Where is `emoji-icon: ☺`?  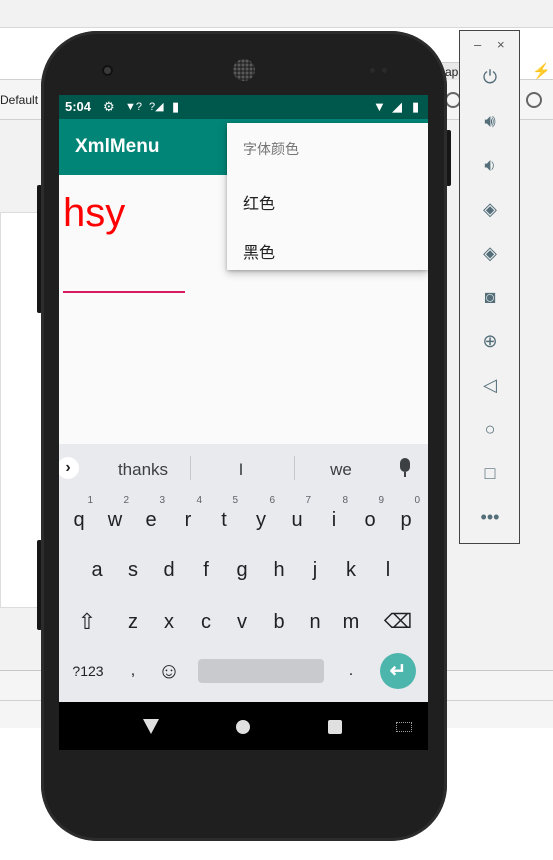
emoji-icon: ☺ is located at coordinates (169, 671).